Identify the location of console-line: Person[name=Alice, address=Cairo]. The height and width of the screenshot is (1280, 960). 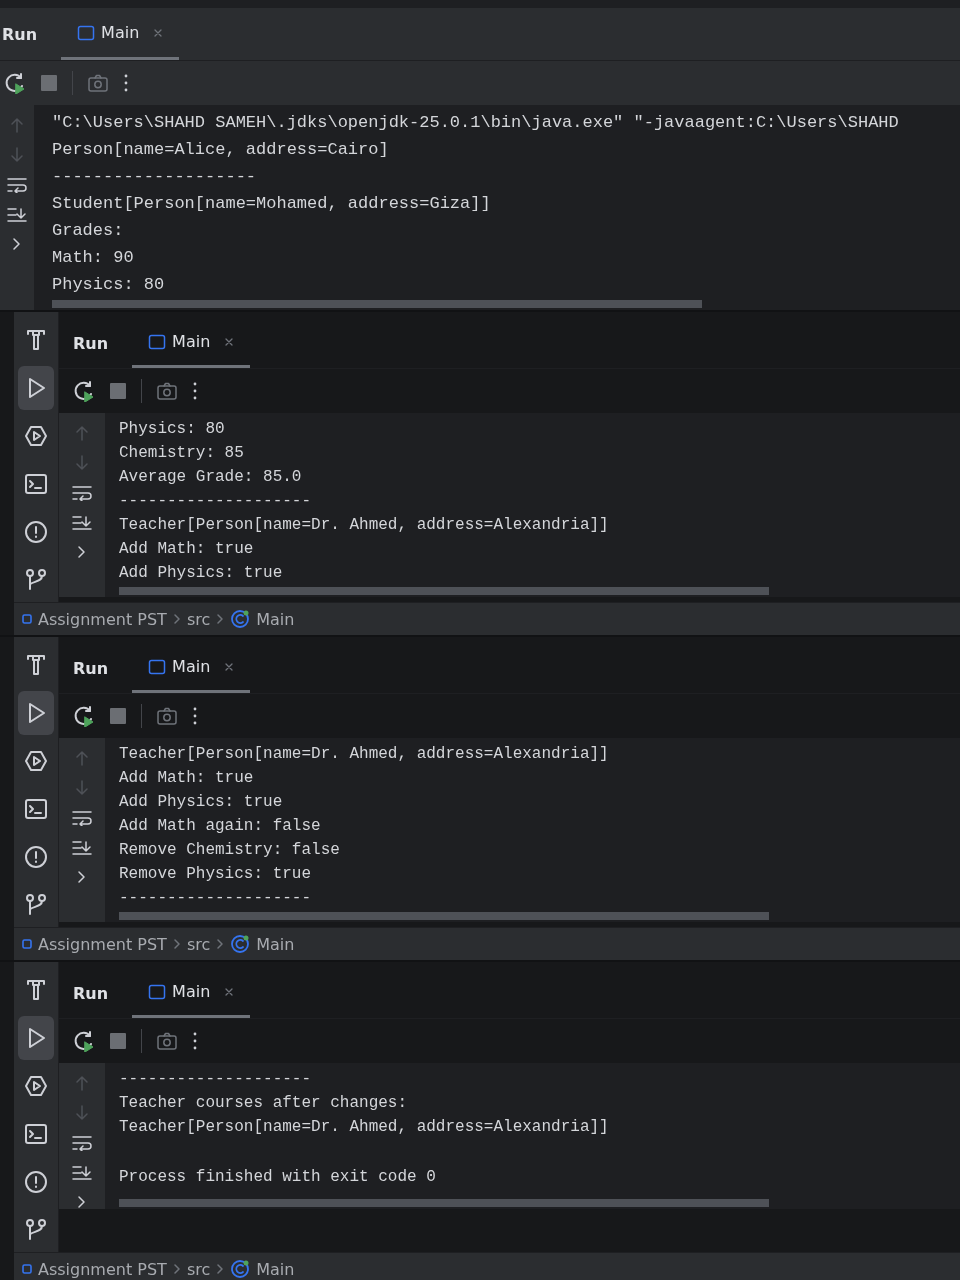
(221, 150).